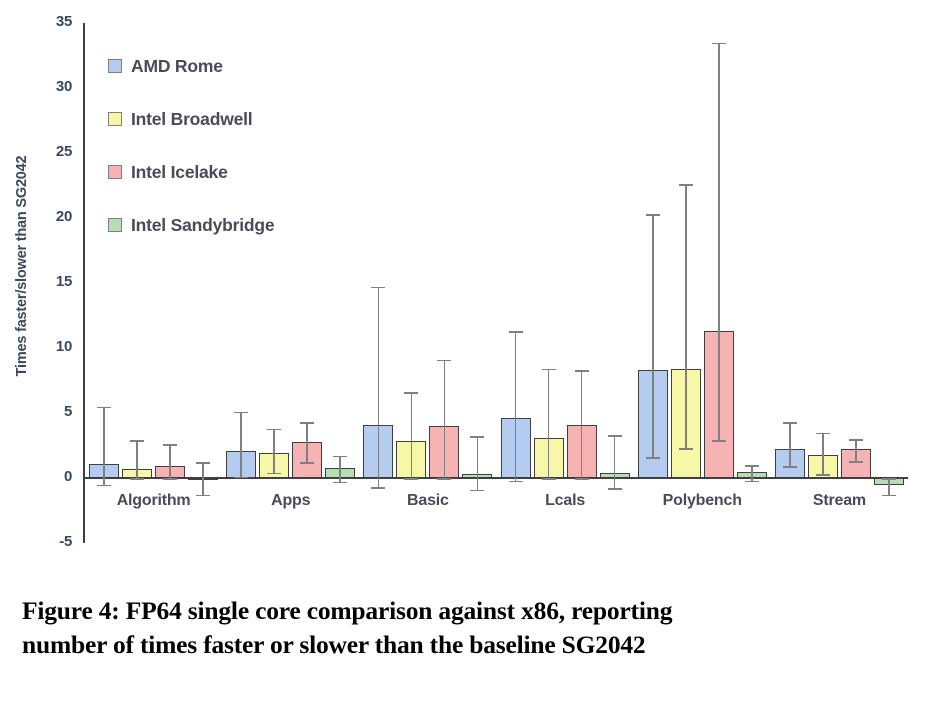 Image resolution: width=932 pixels, height=707 pixels. I want to click on x-axis-category-label: Lcals, so click(565, 500).